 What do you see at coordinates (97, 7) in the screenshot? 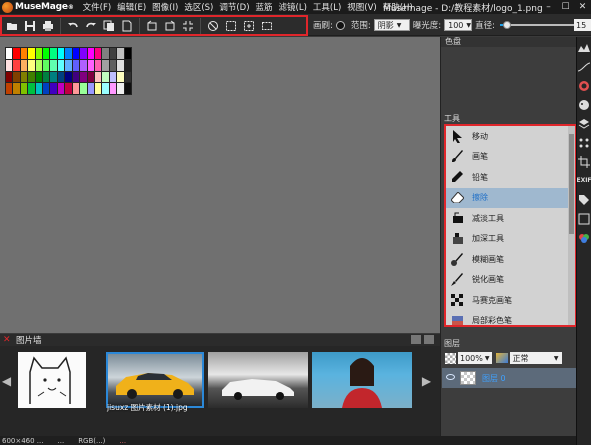
I see `menu-file: 文件(F)` at bounding box center [97, 7].